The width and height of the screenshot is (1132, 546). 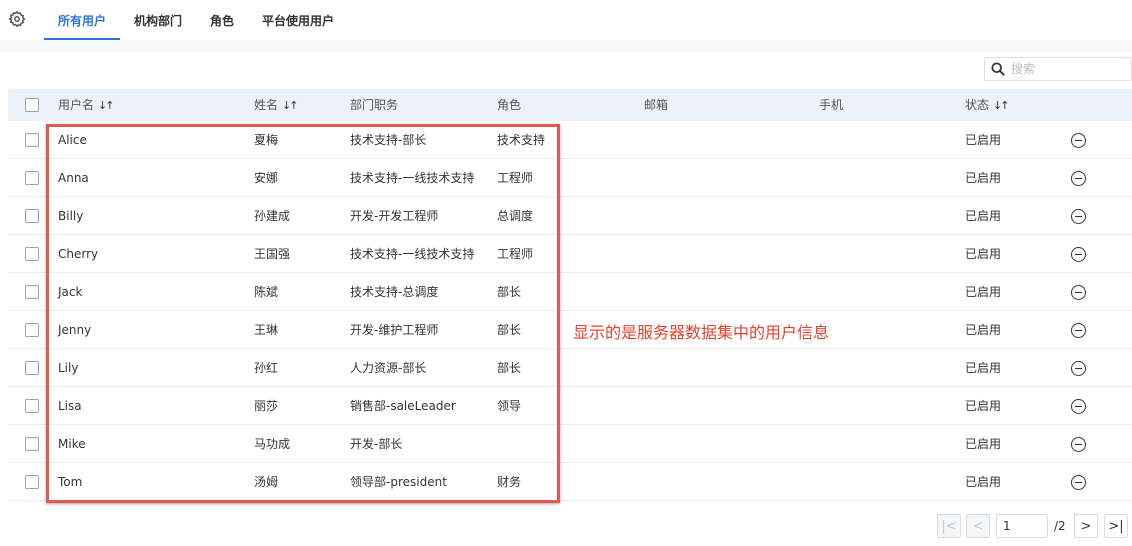 What do you see at coordinates (388, 140) in the screenshot?
I see `cell-dept: 技术支持-部长` at bounding box center [388, 140].